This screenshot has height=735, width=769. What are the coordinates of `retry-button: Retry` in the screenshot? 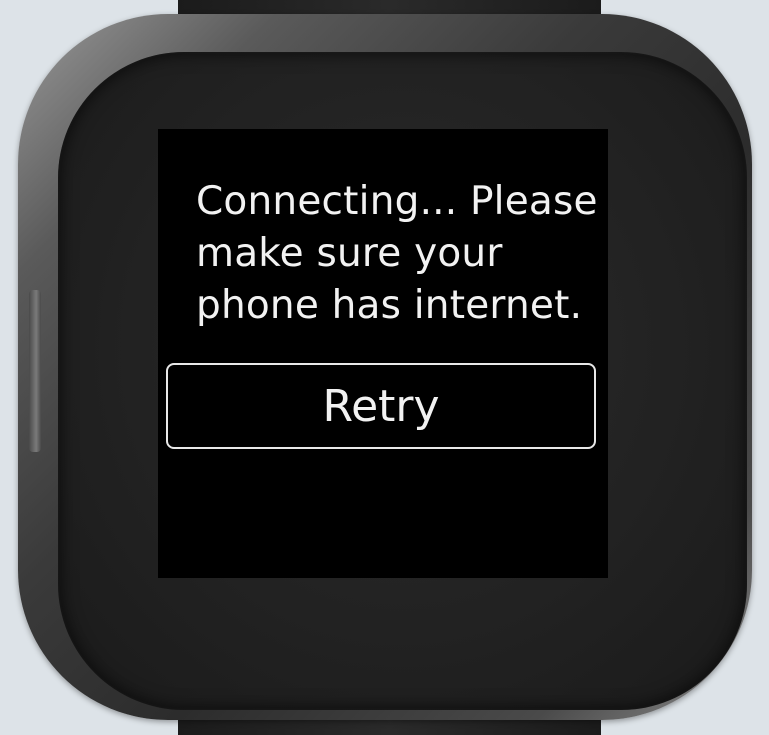 It's located at (381, 406).